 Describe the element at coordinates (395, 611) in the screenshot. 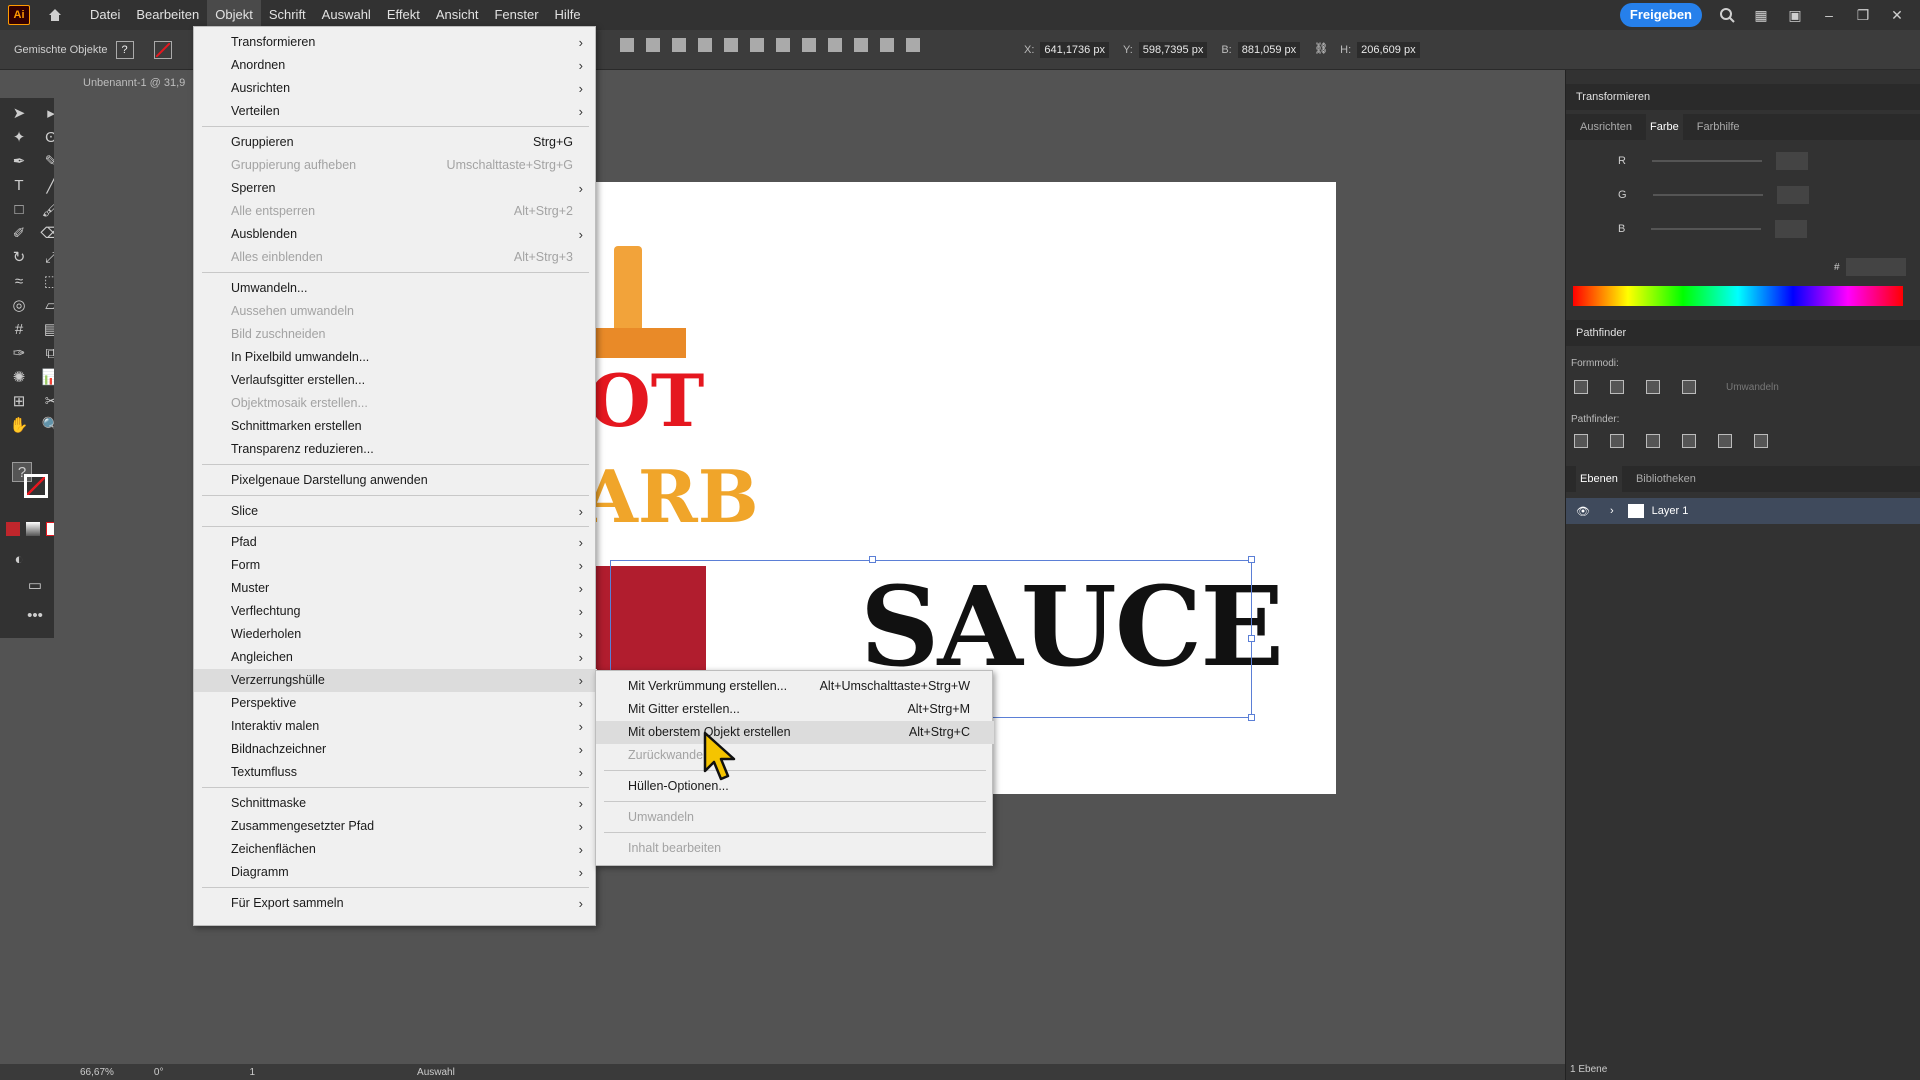

I see `menu-item-verflechtung: Verflechtung ›` at that location.